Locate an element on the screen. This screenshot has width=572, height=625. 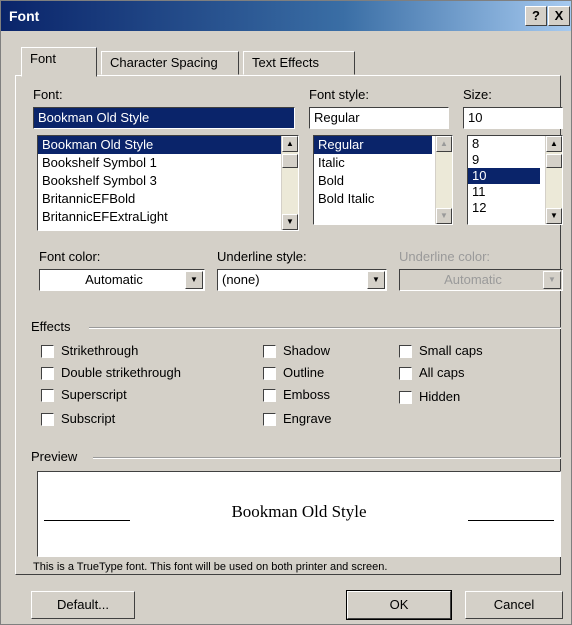
checkbox-label: Hidden is located at coordinates (440, 396).